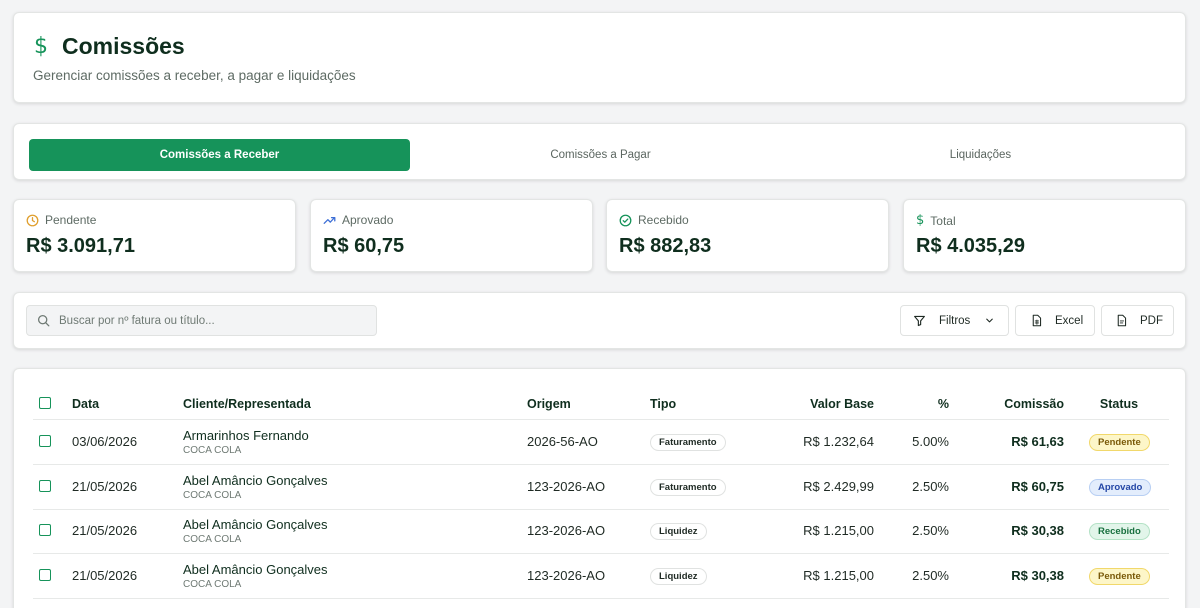 This screenshot has height=608, width=1200. I want to click on client-name: Armarinhos Fernando, so click(246, 435).